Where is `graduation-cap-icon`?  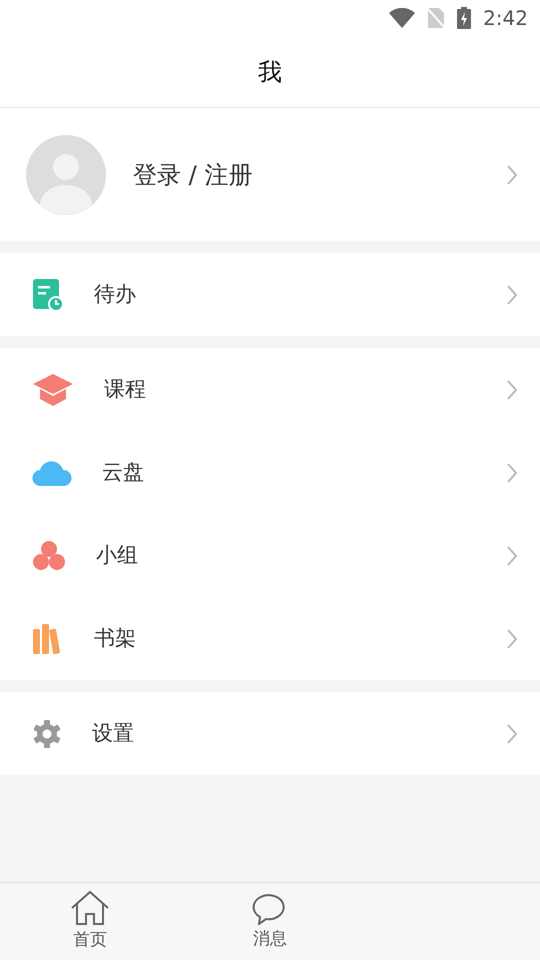 graduation-cap-icon is located at coordinates (53, 389).